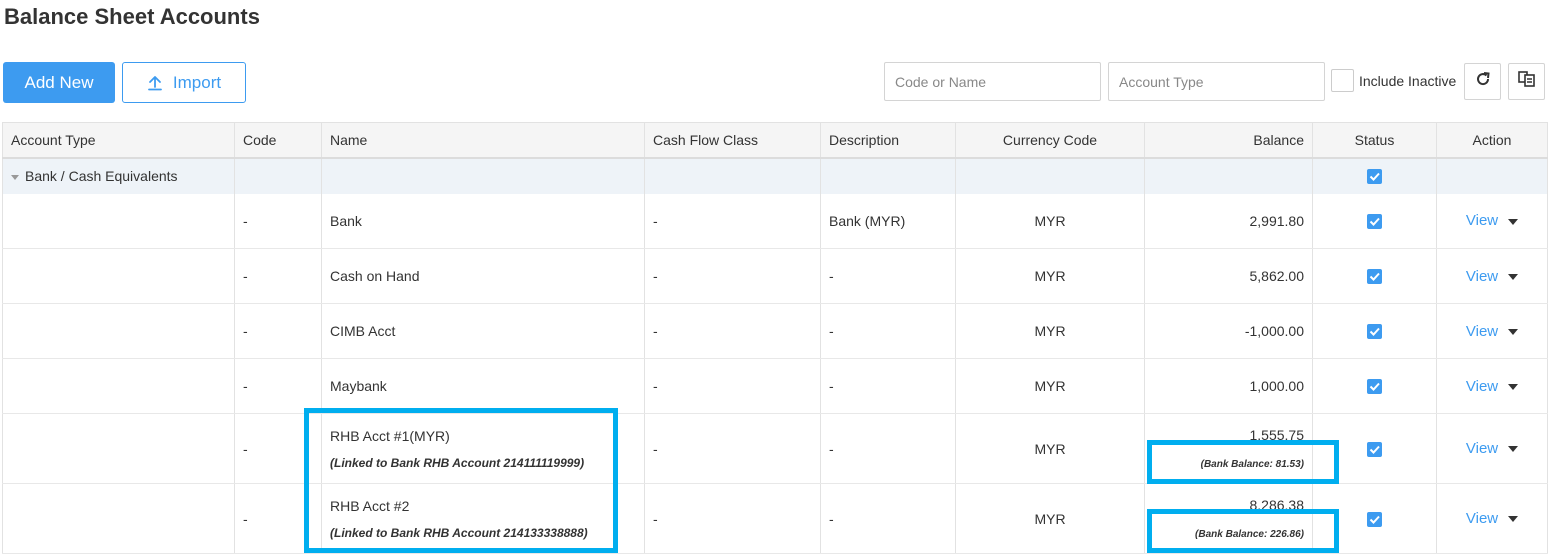 The image size is (1551, 560). What do you see at coordinates (1342, 80) in the screenshot?
I see `include-inactive-checkbox` at bounding box center [1342, 80].